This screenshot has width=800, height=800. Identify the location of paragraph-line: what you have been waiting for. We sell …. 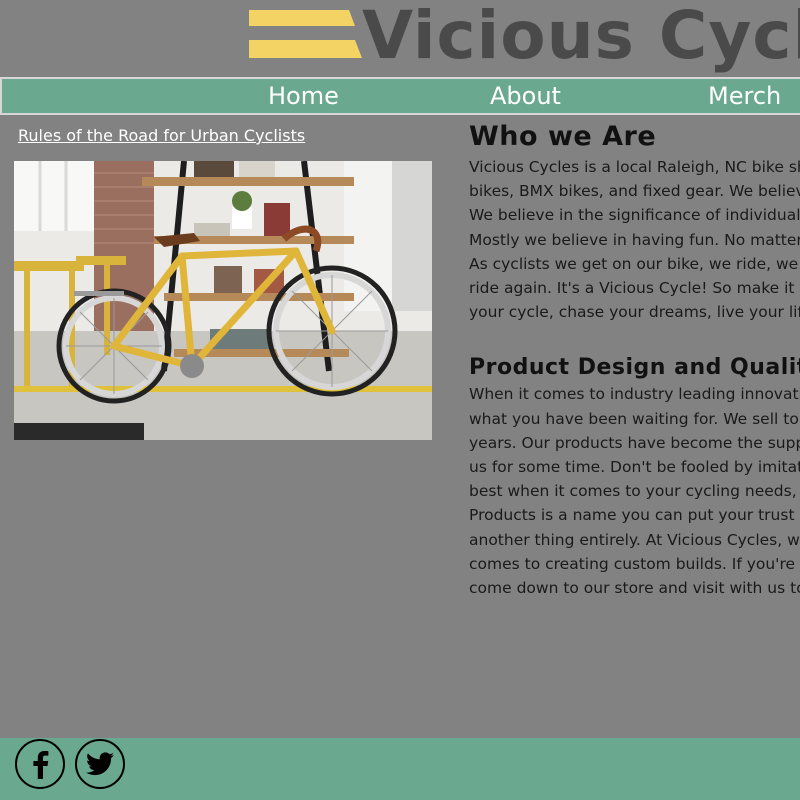
(634, 418).